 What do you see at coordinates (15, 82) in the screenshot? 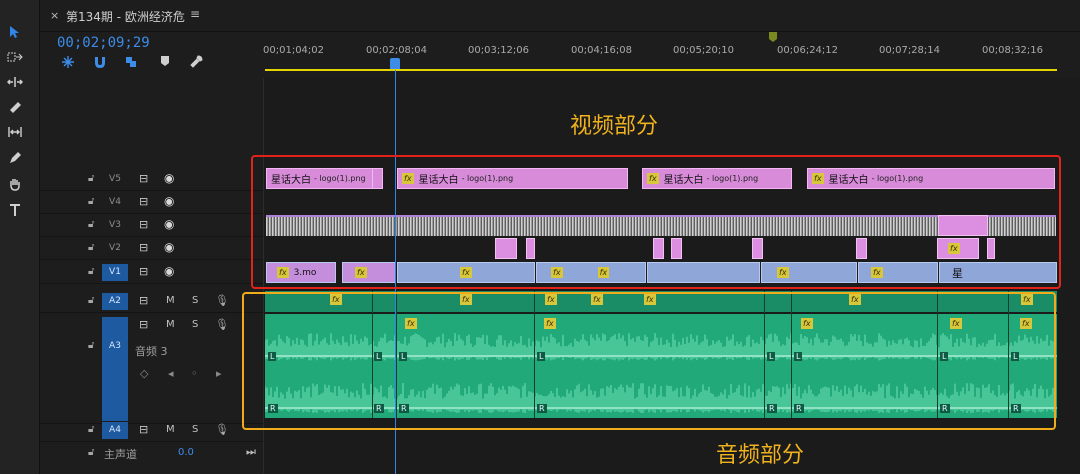
I see `ripple-edit-icon` at bounding box center [15, 82].